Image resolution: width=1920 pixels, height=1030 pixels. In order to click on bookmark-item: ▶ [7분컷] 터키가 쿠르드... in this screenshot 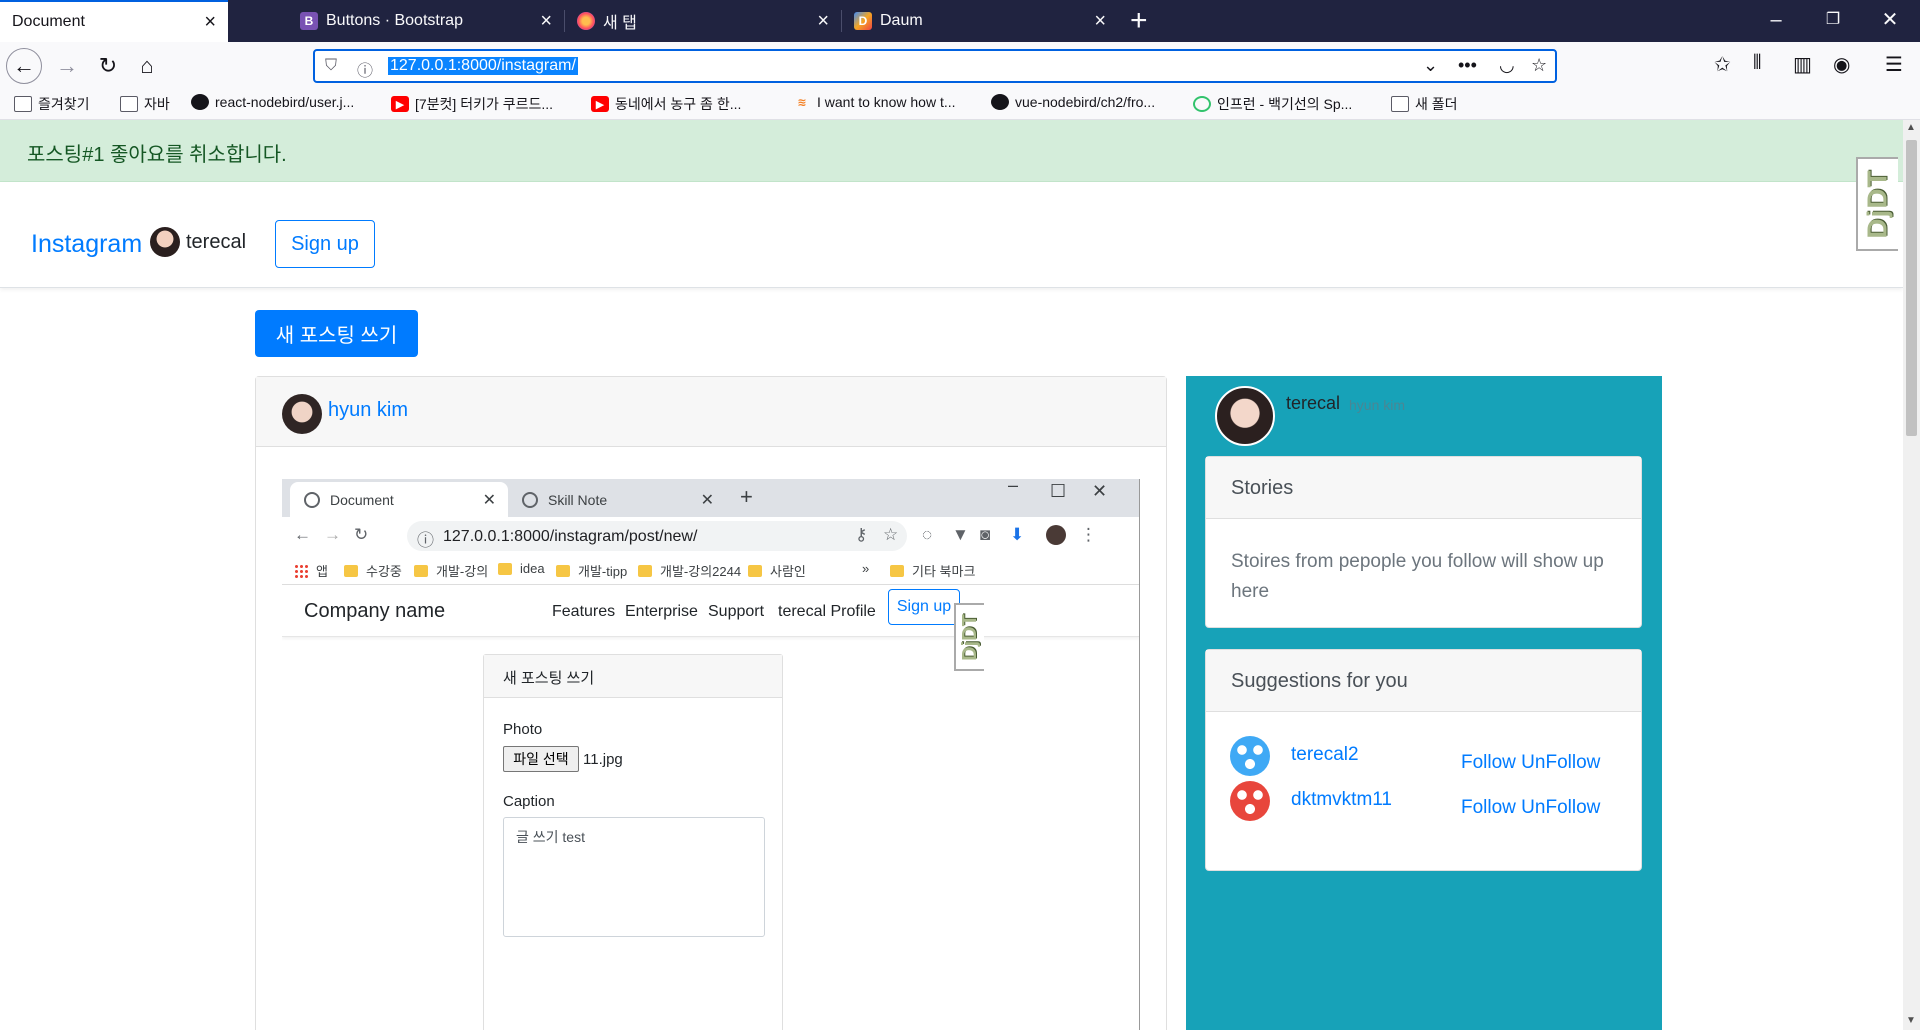, I will do `click(472, 104)`.